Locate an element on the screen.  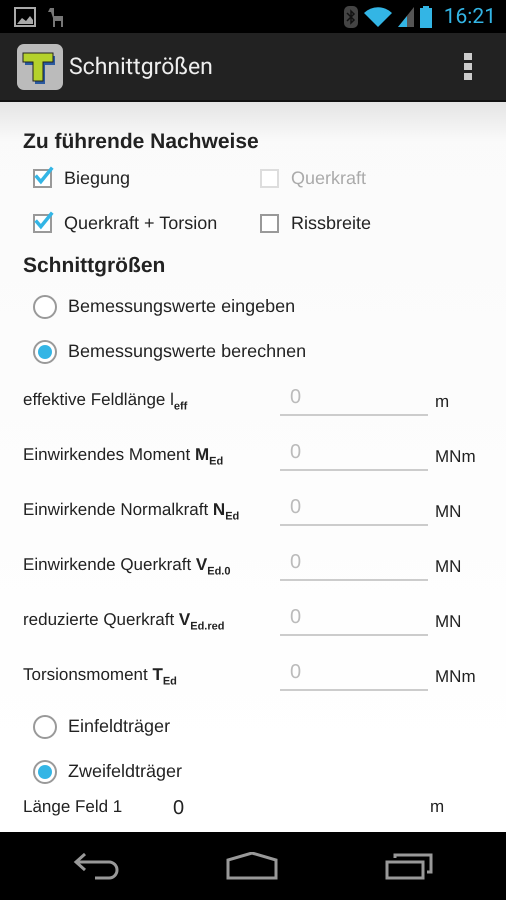
overflow-menu-icon is located at coordinates (468, 66).